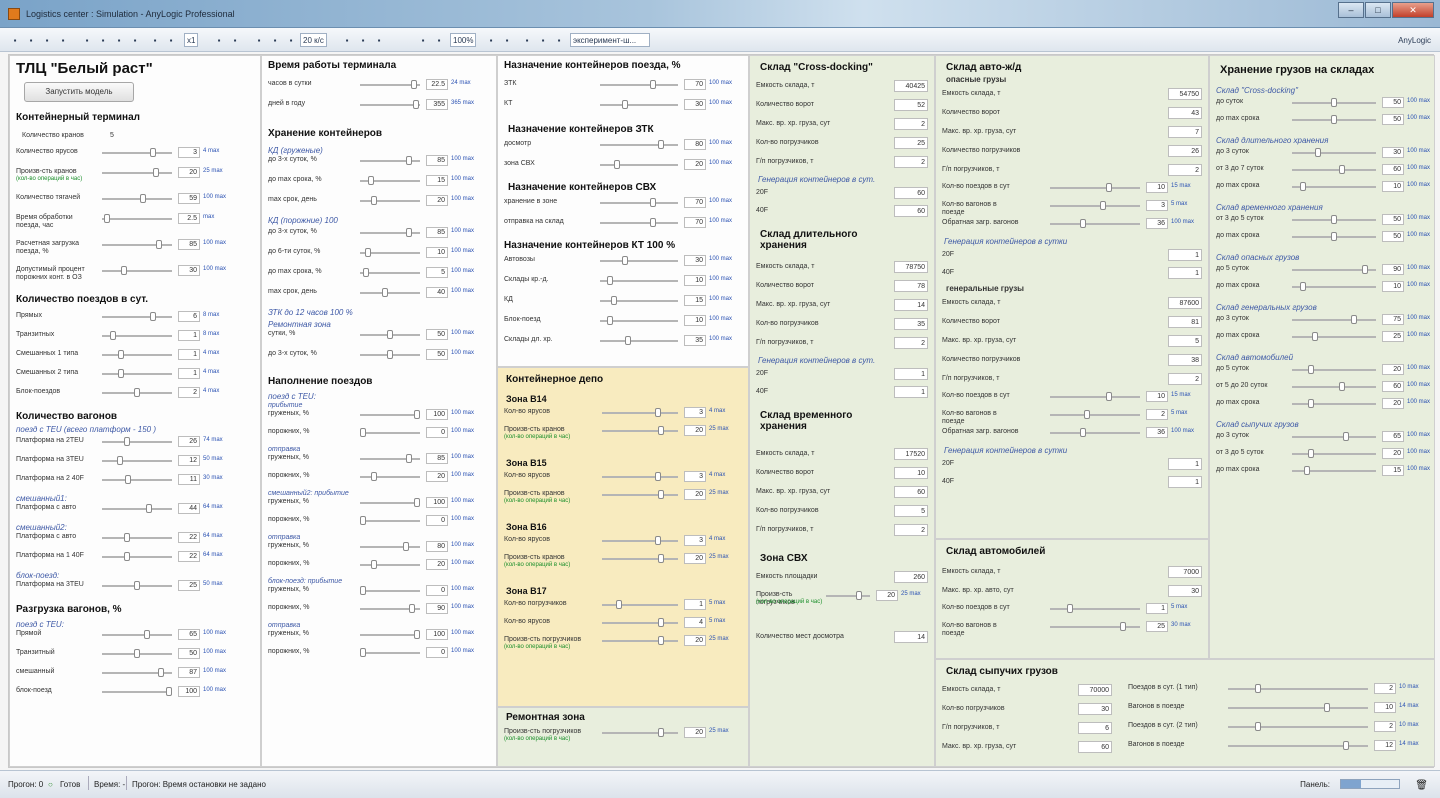  I want to click on param-value: 40, so click(437, 292).